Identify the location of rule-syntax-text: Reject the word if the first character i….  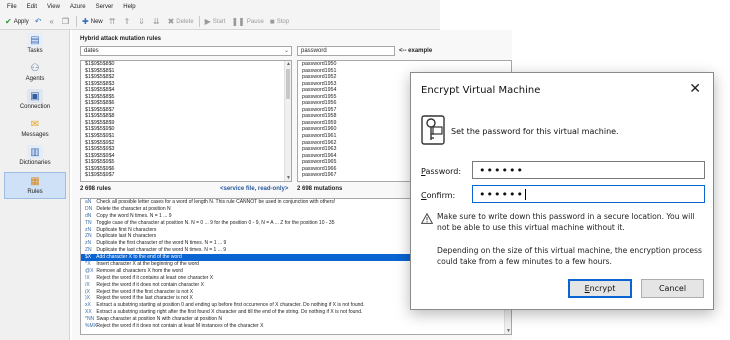
(144, 291).